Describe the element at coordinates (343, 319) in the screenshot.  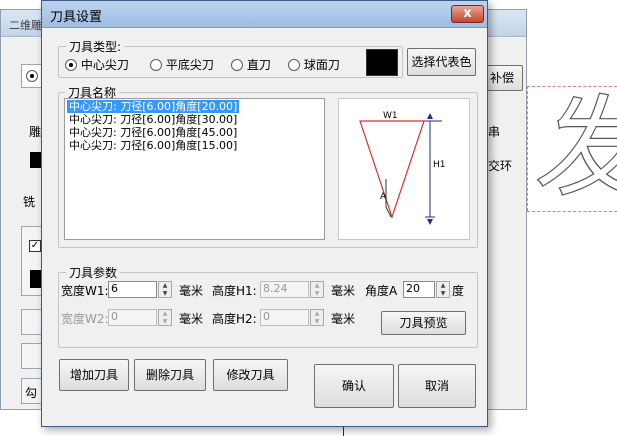
I see `height-h2-unit: 毫米` at that location.